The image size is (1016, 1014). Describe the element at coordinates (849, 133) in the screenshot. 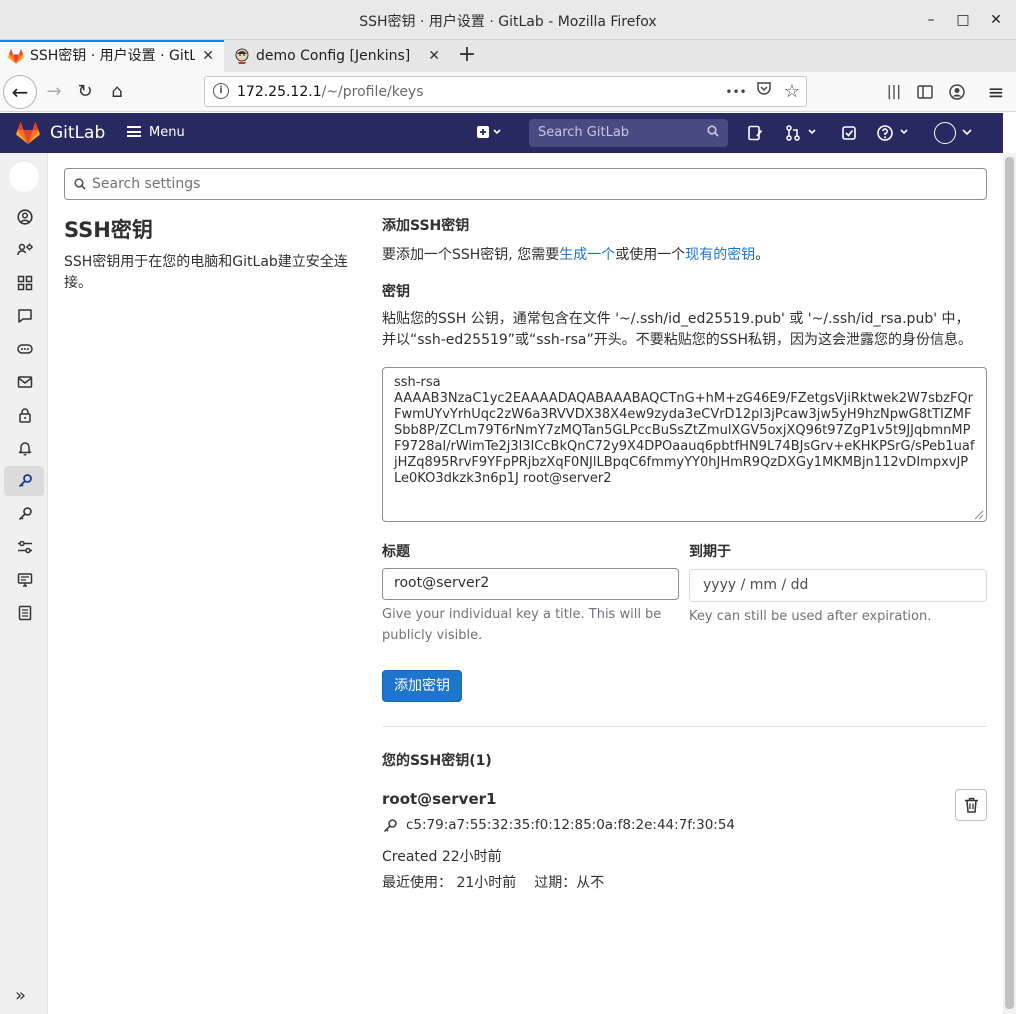

I see `todo-icon` at that location.